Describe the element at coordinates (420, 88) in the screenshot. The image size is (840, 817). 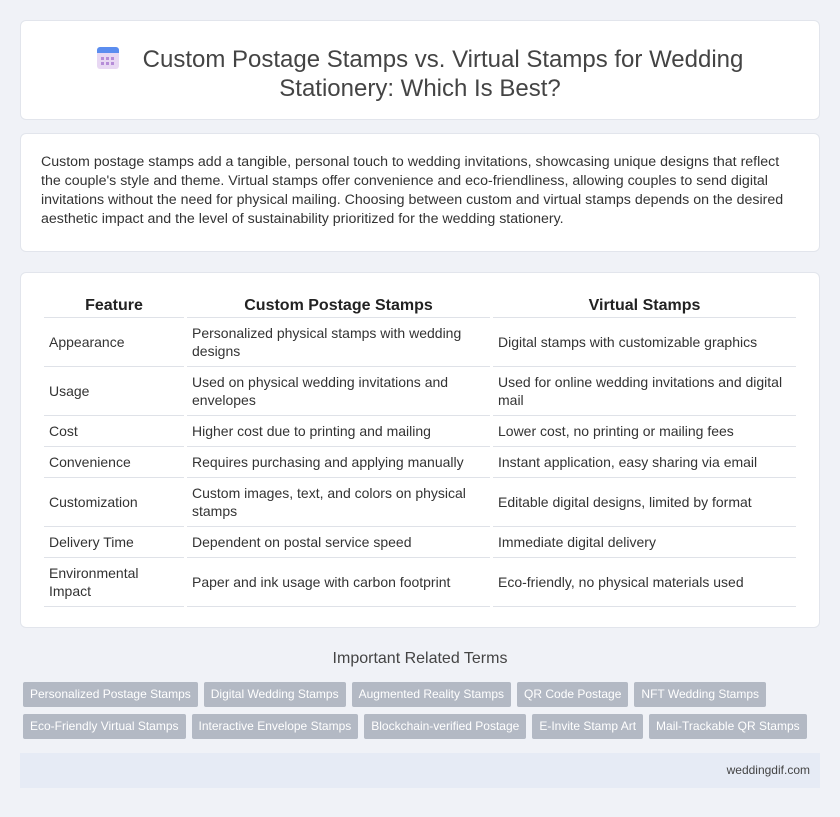
I see `title-line-2: Stationery: Which Is Best?` at that location.